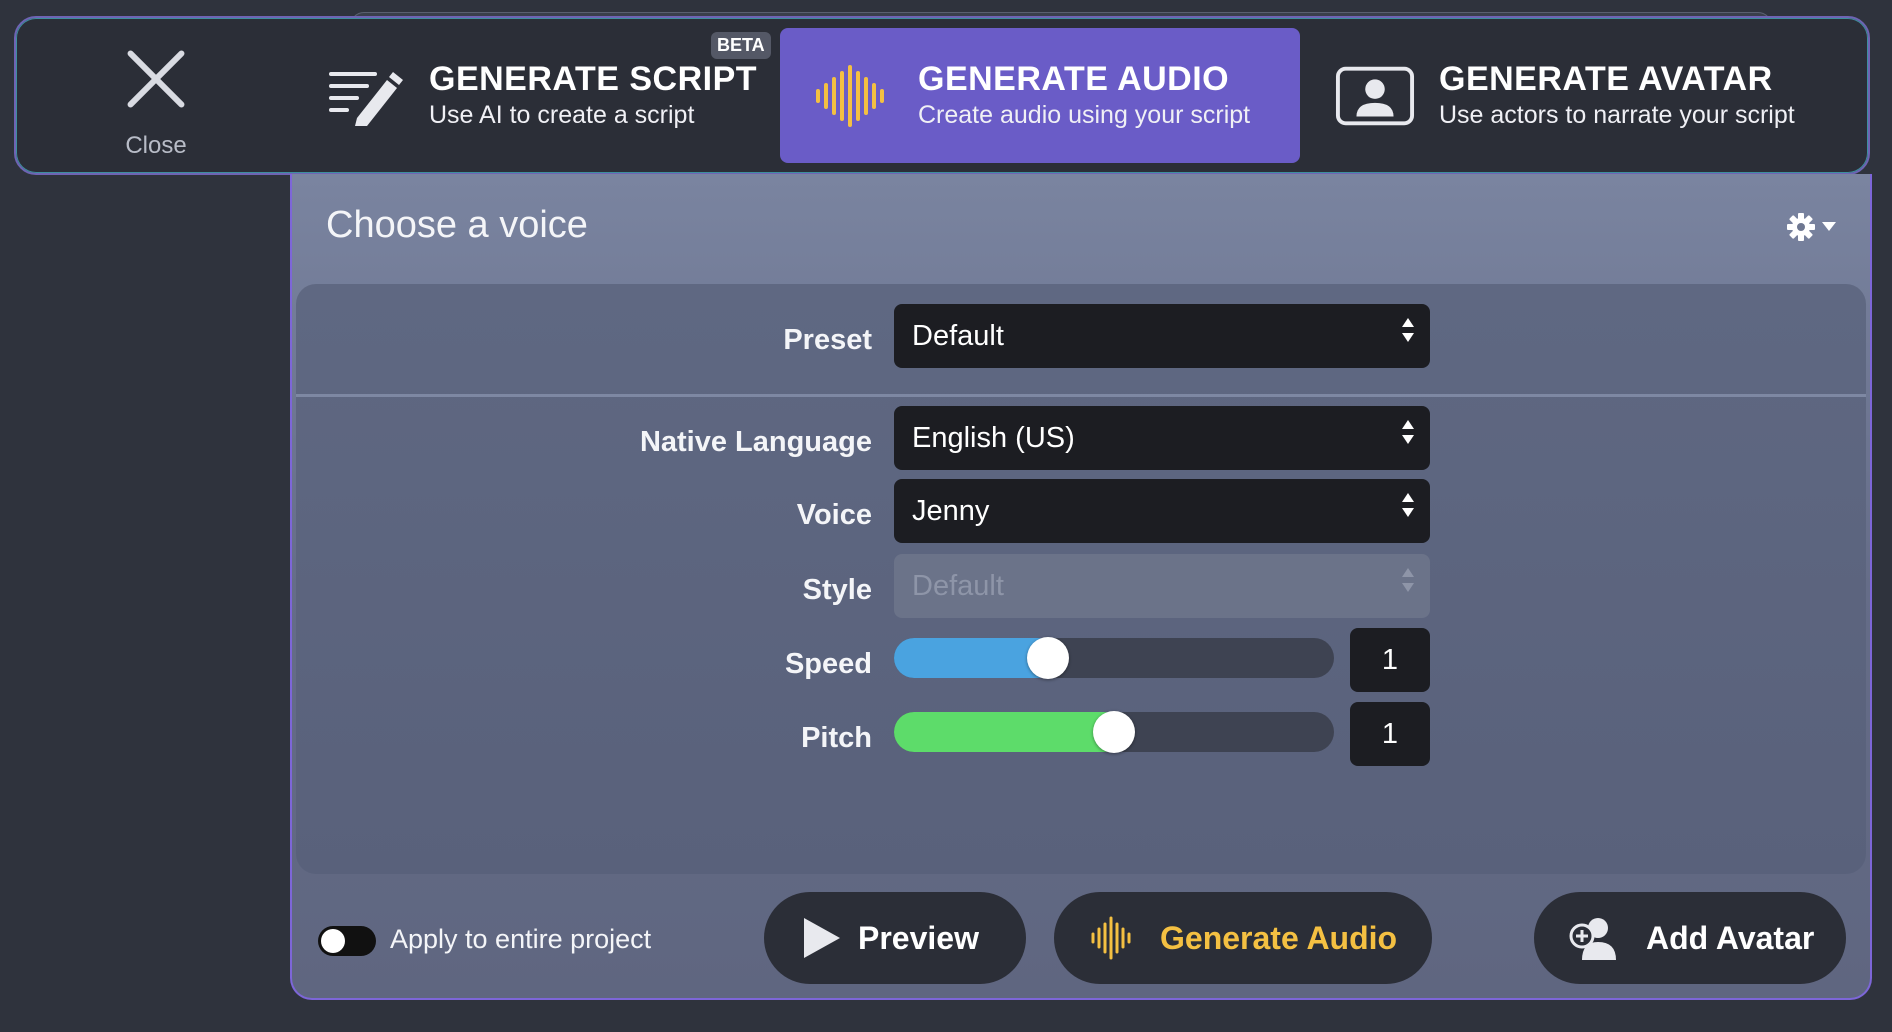  Describe the element at coordinates (1801, 227) in the screenshot. I see `gear-icon` at that location.